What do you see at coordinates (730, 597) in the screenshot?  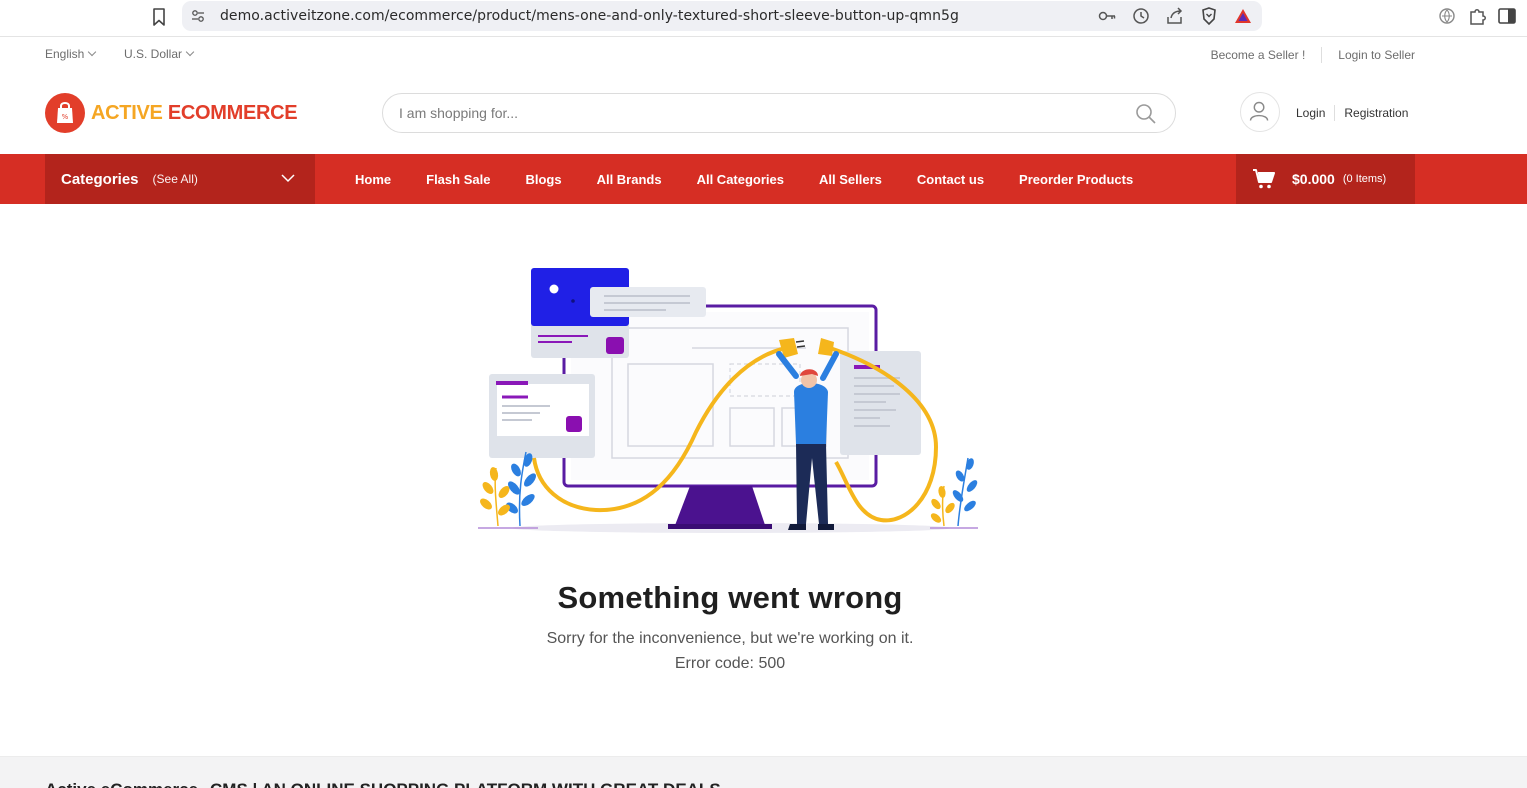 I see `error-title: Something went wrong` at bounding box center [730, 597].